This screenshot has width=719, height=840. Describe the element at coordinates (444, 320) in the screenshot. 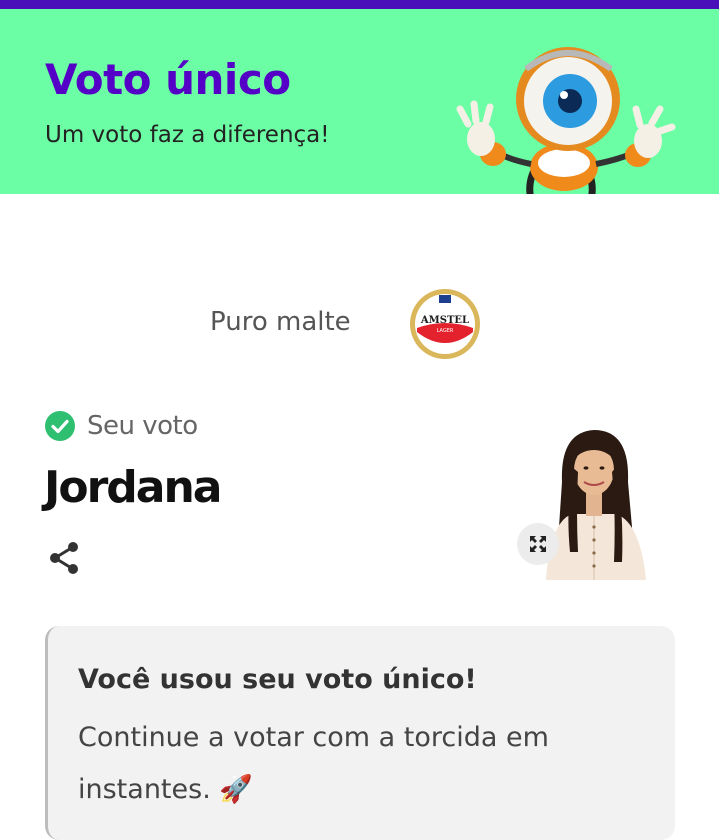

I see `sponsor-logo-brand: AMSTEL` at that location.